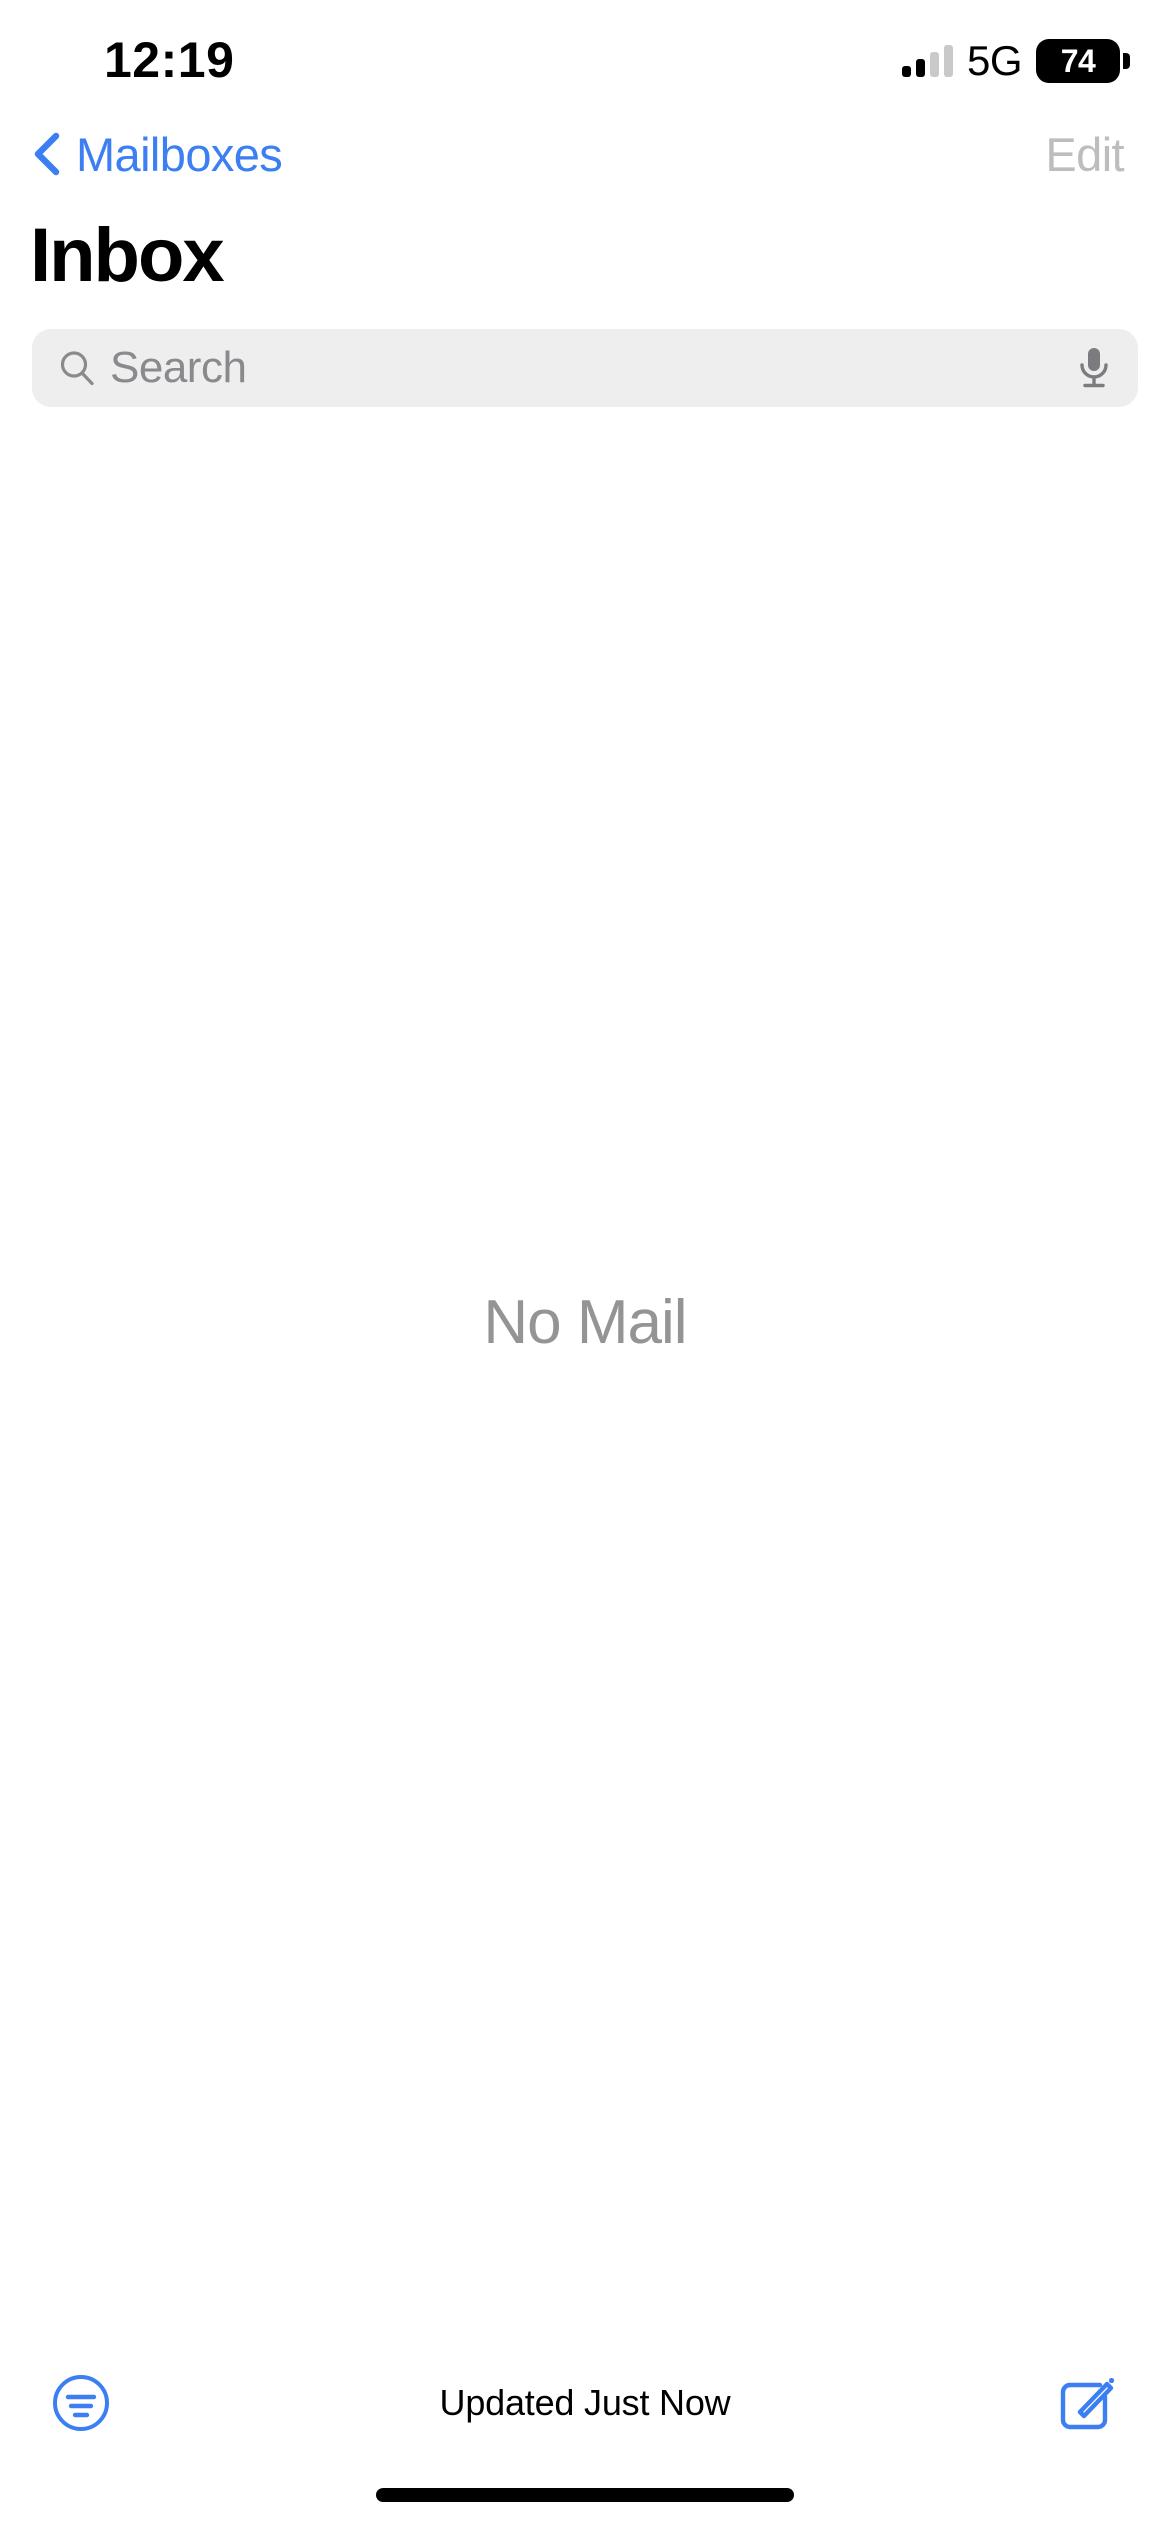 The image size is (1170, 2532). What do you see at coordinates (585, 2495) in the screenshot?
I see `home-indicator` at bounding box center [585, 2495].